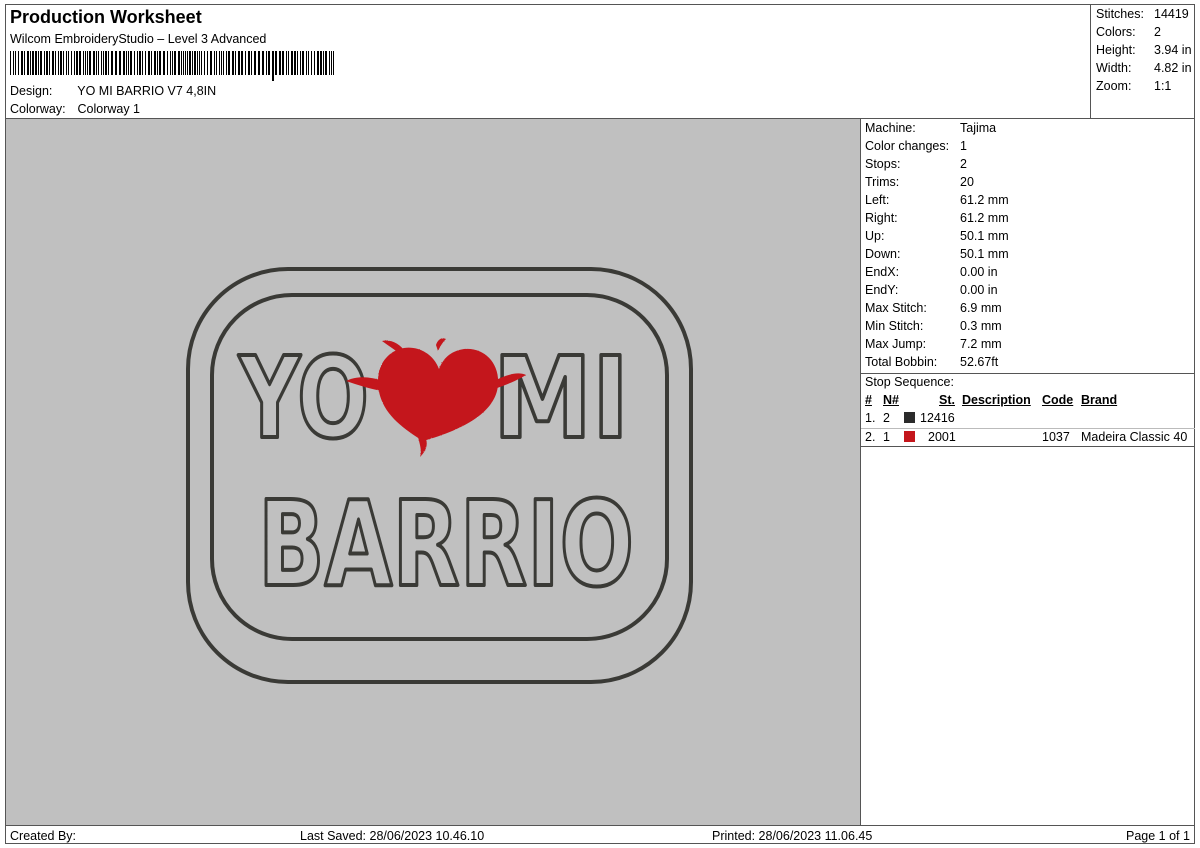 This screenshot has width=1200, height=848. Describe the element at coordinates (882, 290) in the screenshot. I see `machine-info-label: EndY:` at that location.